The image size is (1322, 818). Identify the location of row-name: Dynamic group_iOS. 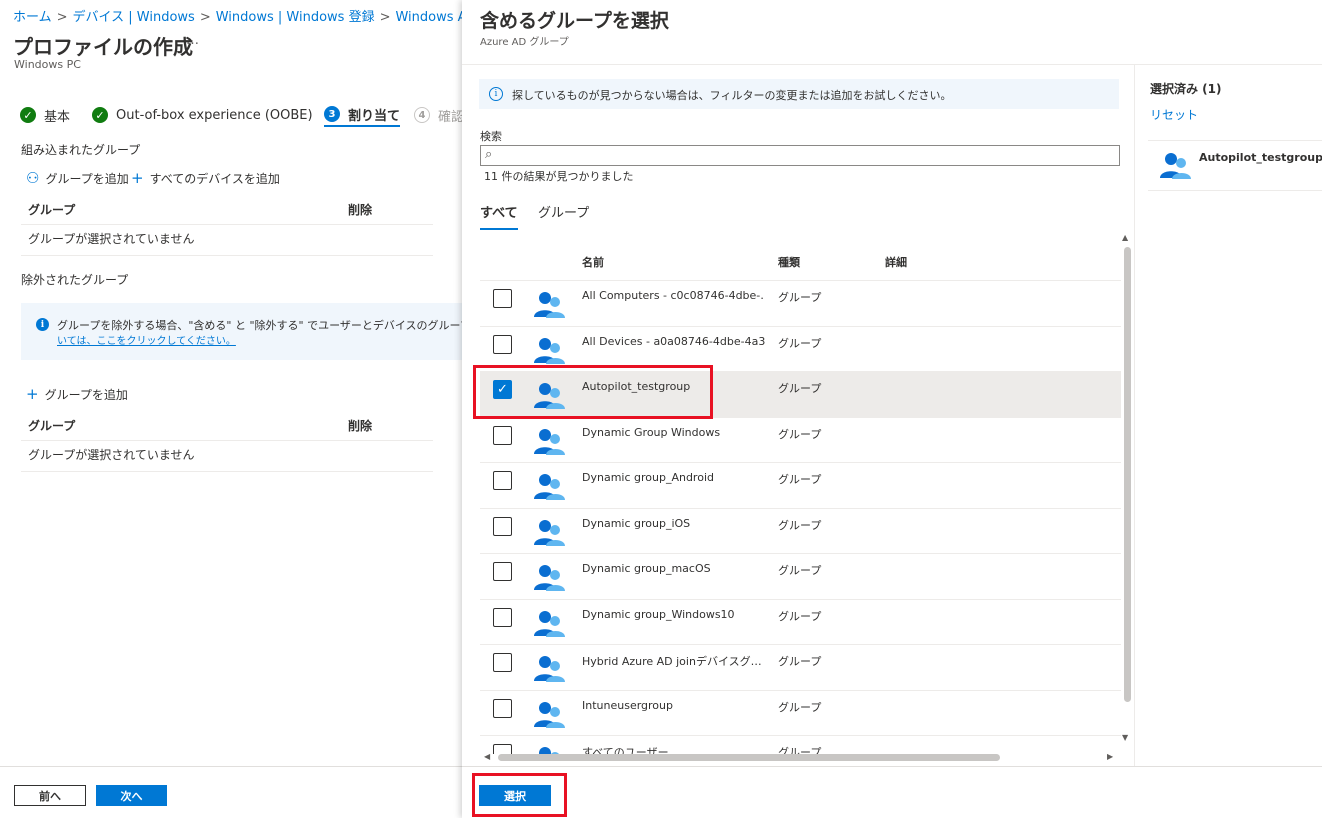
(636, 523).